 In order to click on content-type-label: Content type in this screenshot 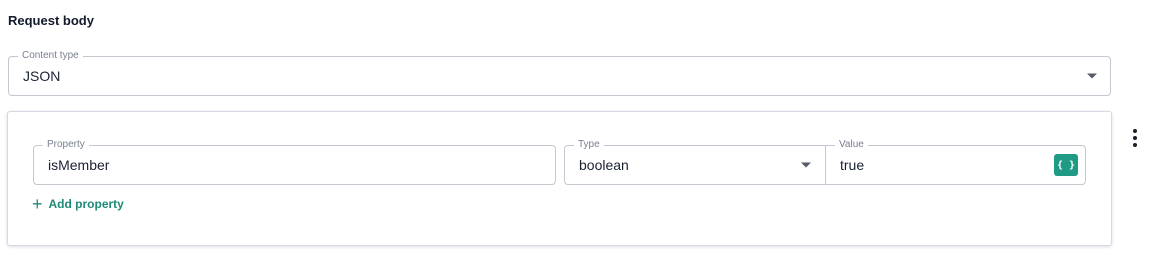, I will do `click(50, 56)`.